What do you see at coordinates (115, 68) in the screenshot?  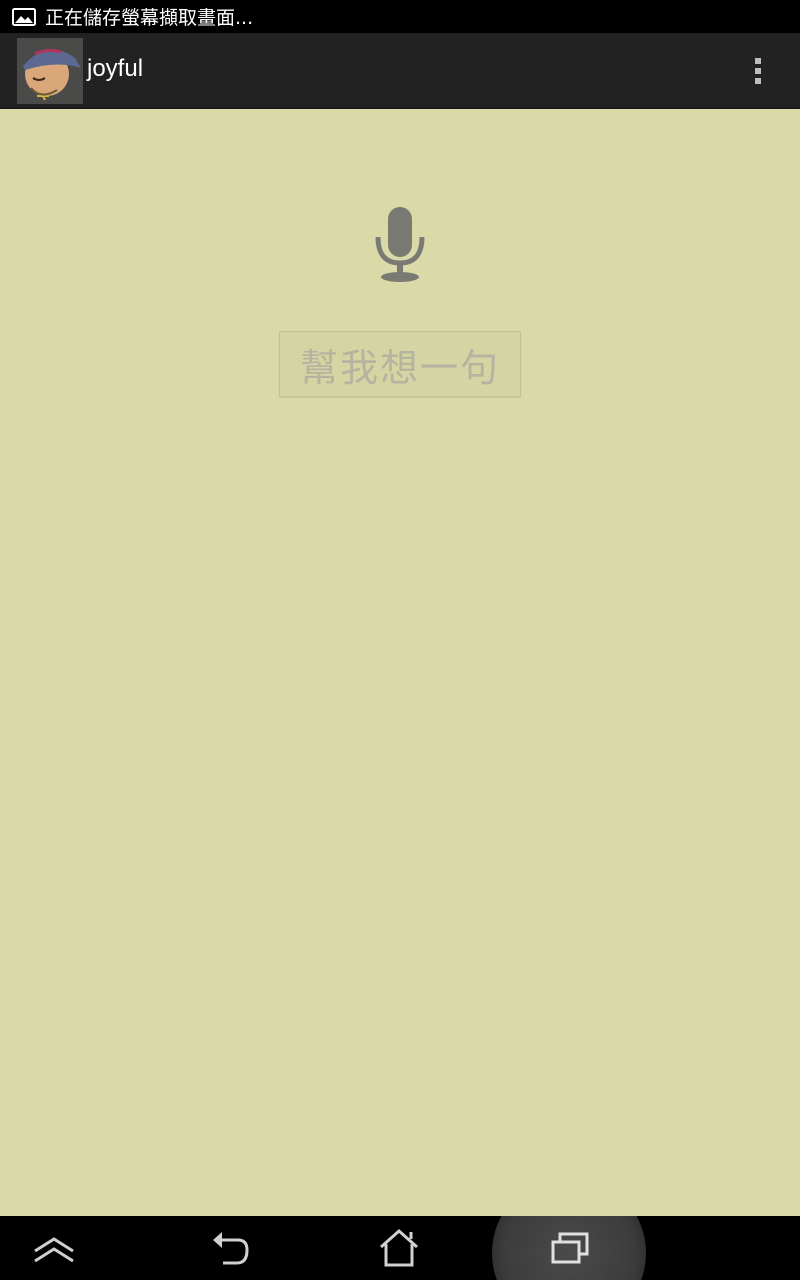 I see `app-title: joyful` at bounding box center [115, 68].